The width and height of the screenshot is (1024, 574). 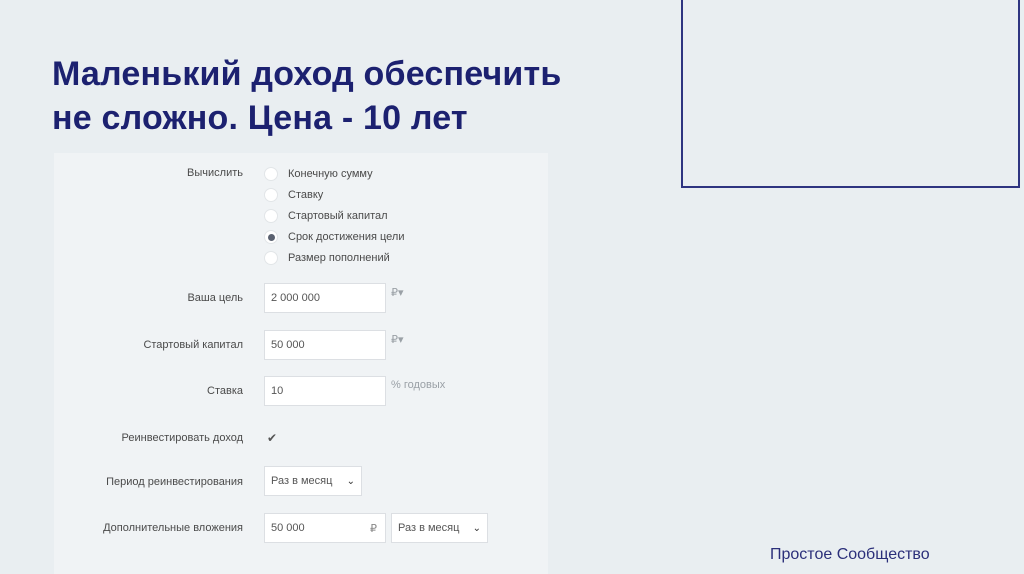 I want to click on radio-label: Ставку, so click(x=306, y=195).